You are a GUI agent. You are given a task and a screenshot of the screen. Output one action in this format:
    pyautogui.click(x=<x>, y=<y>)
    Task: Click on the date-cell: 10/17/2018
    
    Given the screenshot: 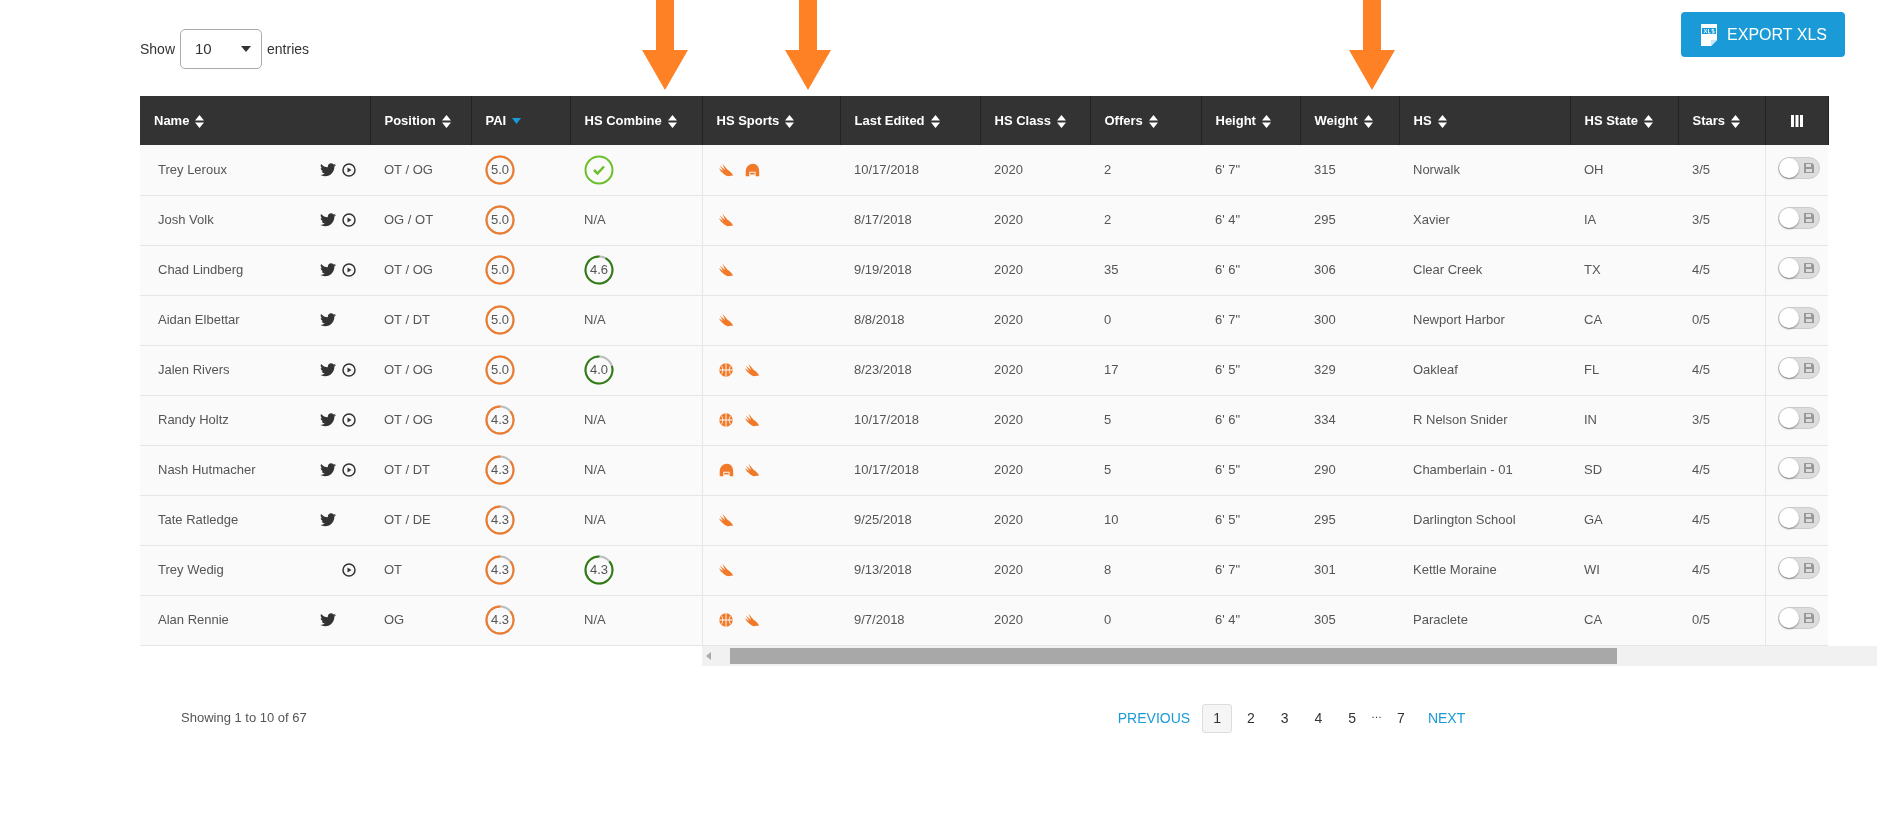 What is the action you would take?
    pyautogui.click(x=887, y=420)
    